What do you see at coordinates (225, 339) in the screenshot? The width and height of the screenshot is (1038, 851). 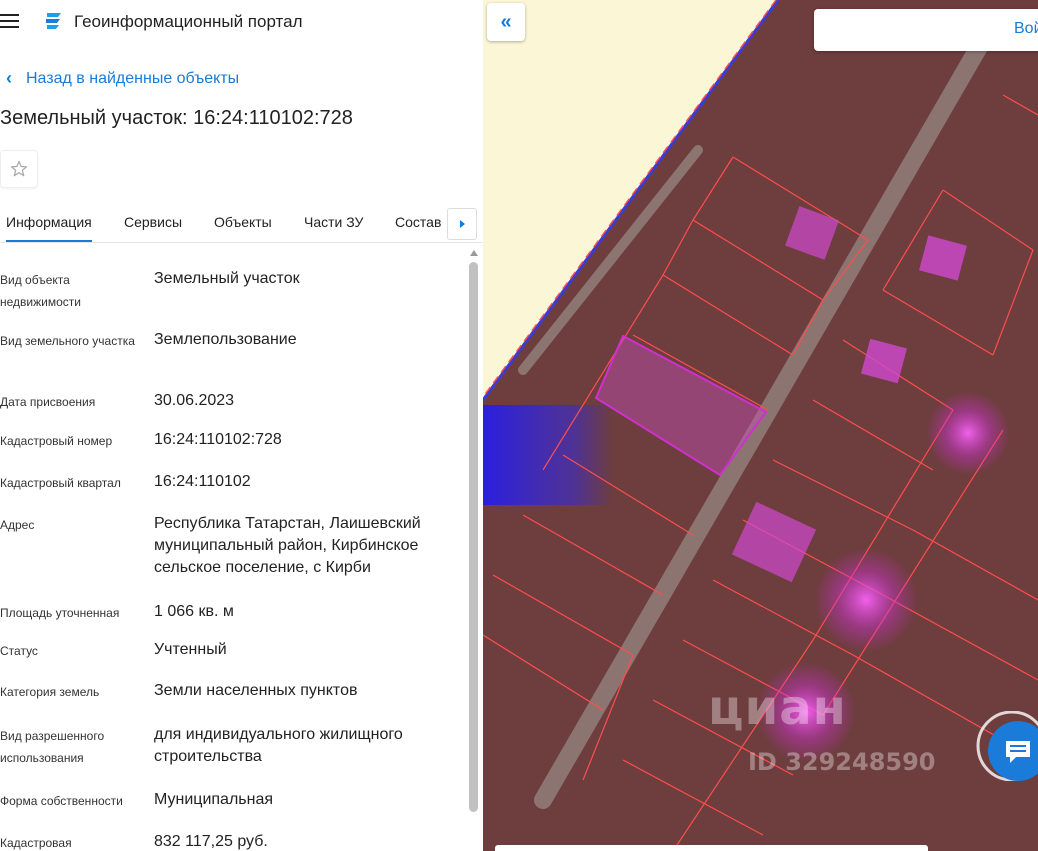 I see `property-value: Землепользование` at bounding box center [225, 339].